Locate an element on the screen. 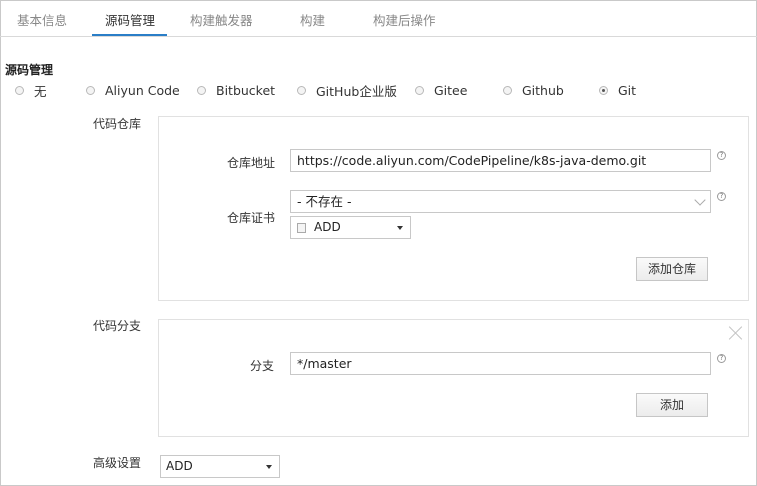 Image resolution: width=757 pixels, height=486 pixels. radio-dot-selected is located at coordinates (603, 90).